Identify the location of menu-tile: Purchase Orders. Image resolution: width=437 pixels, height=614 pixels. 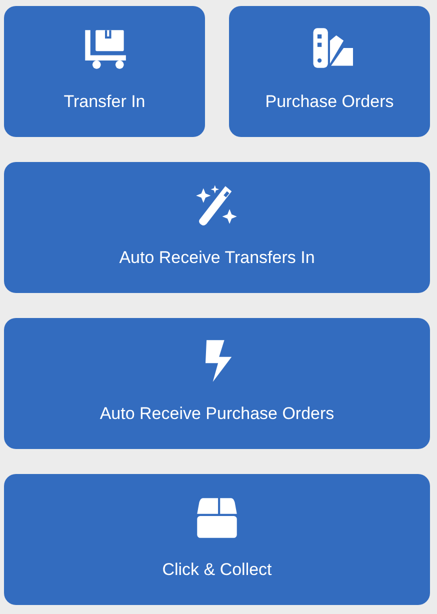
(329, 71).